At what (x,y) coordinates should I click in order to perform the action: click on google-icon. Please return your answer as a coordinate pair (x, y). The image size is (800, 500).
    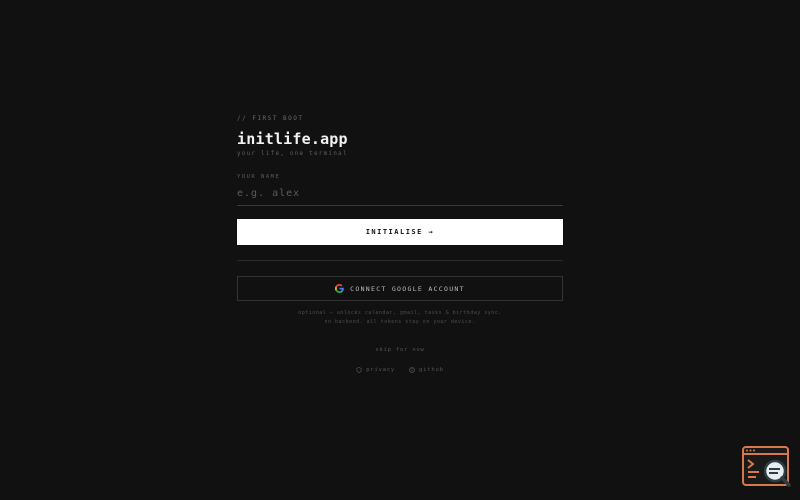
    Looking at the image, I should click on (339, 288).